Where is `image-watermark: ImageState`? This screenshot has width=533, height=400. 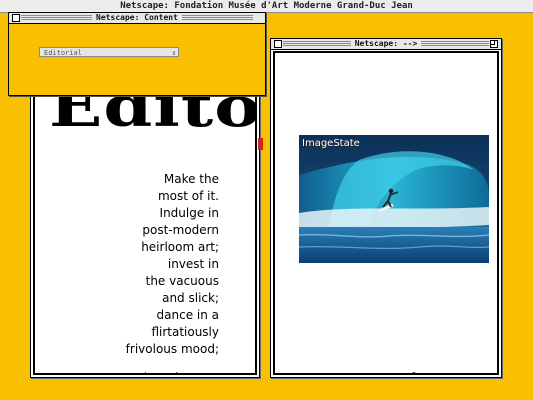 image-watermark: ImageState is located at coordinates (331, 143).